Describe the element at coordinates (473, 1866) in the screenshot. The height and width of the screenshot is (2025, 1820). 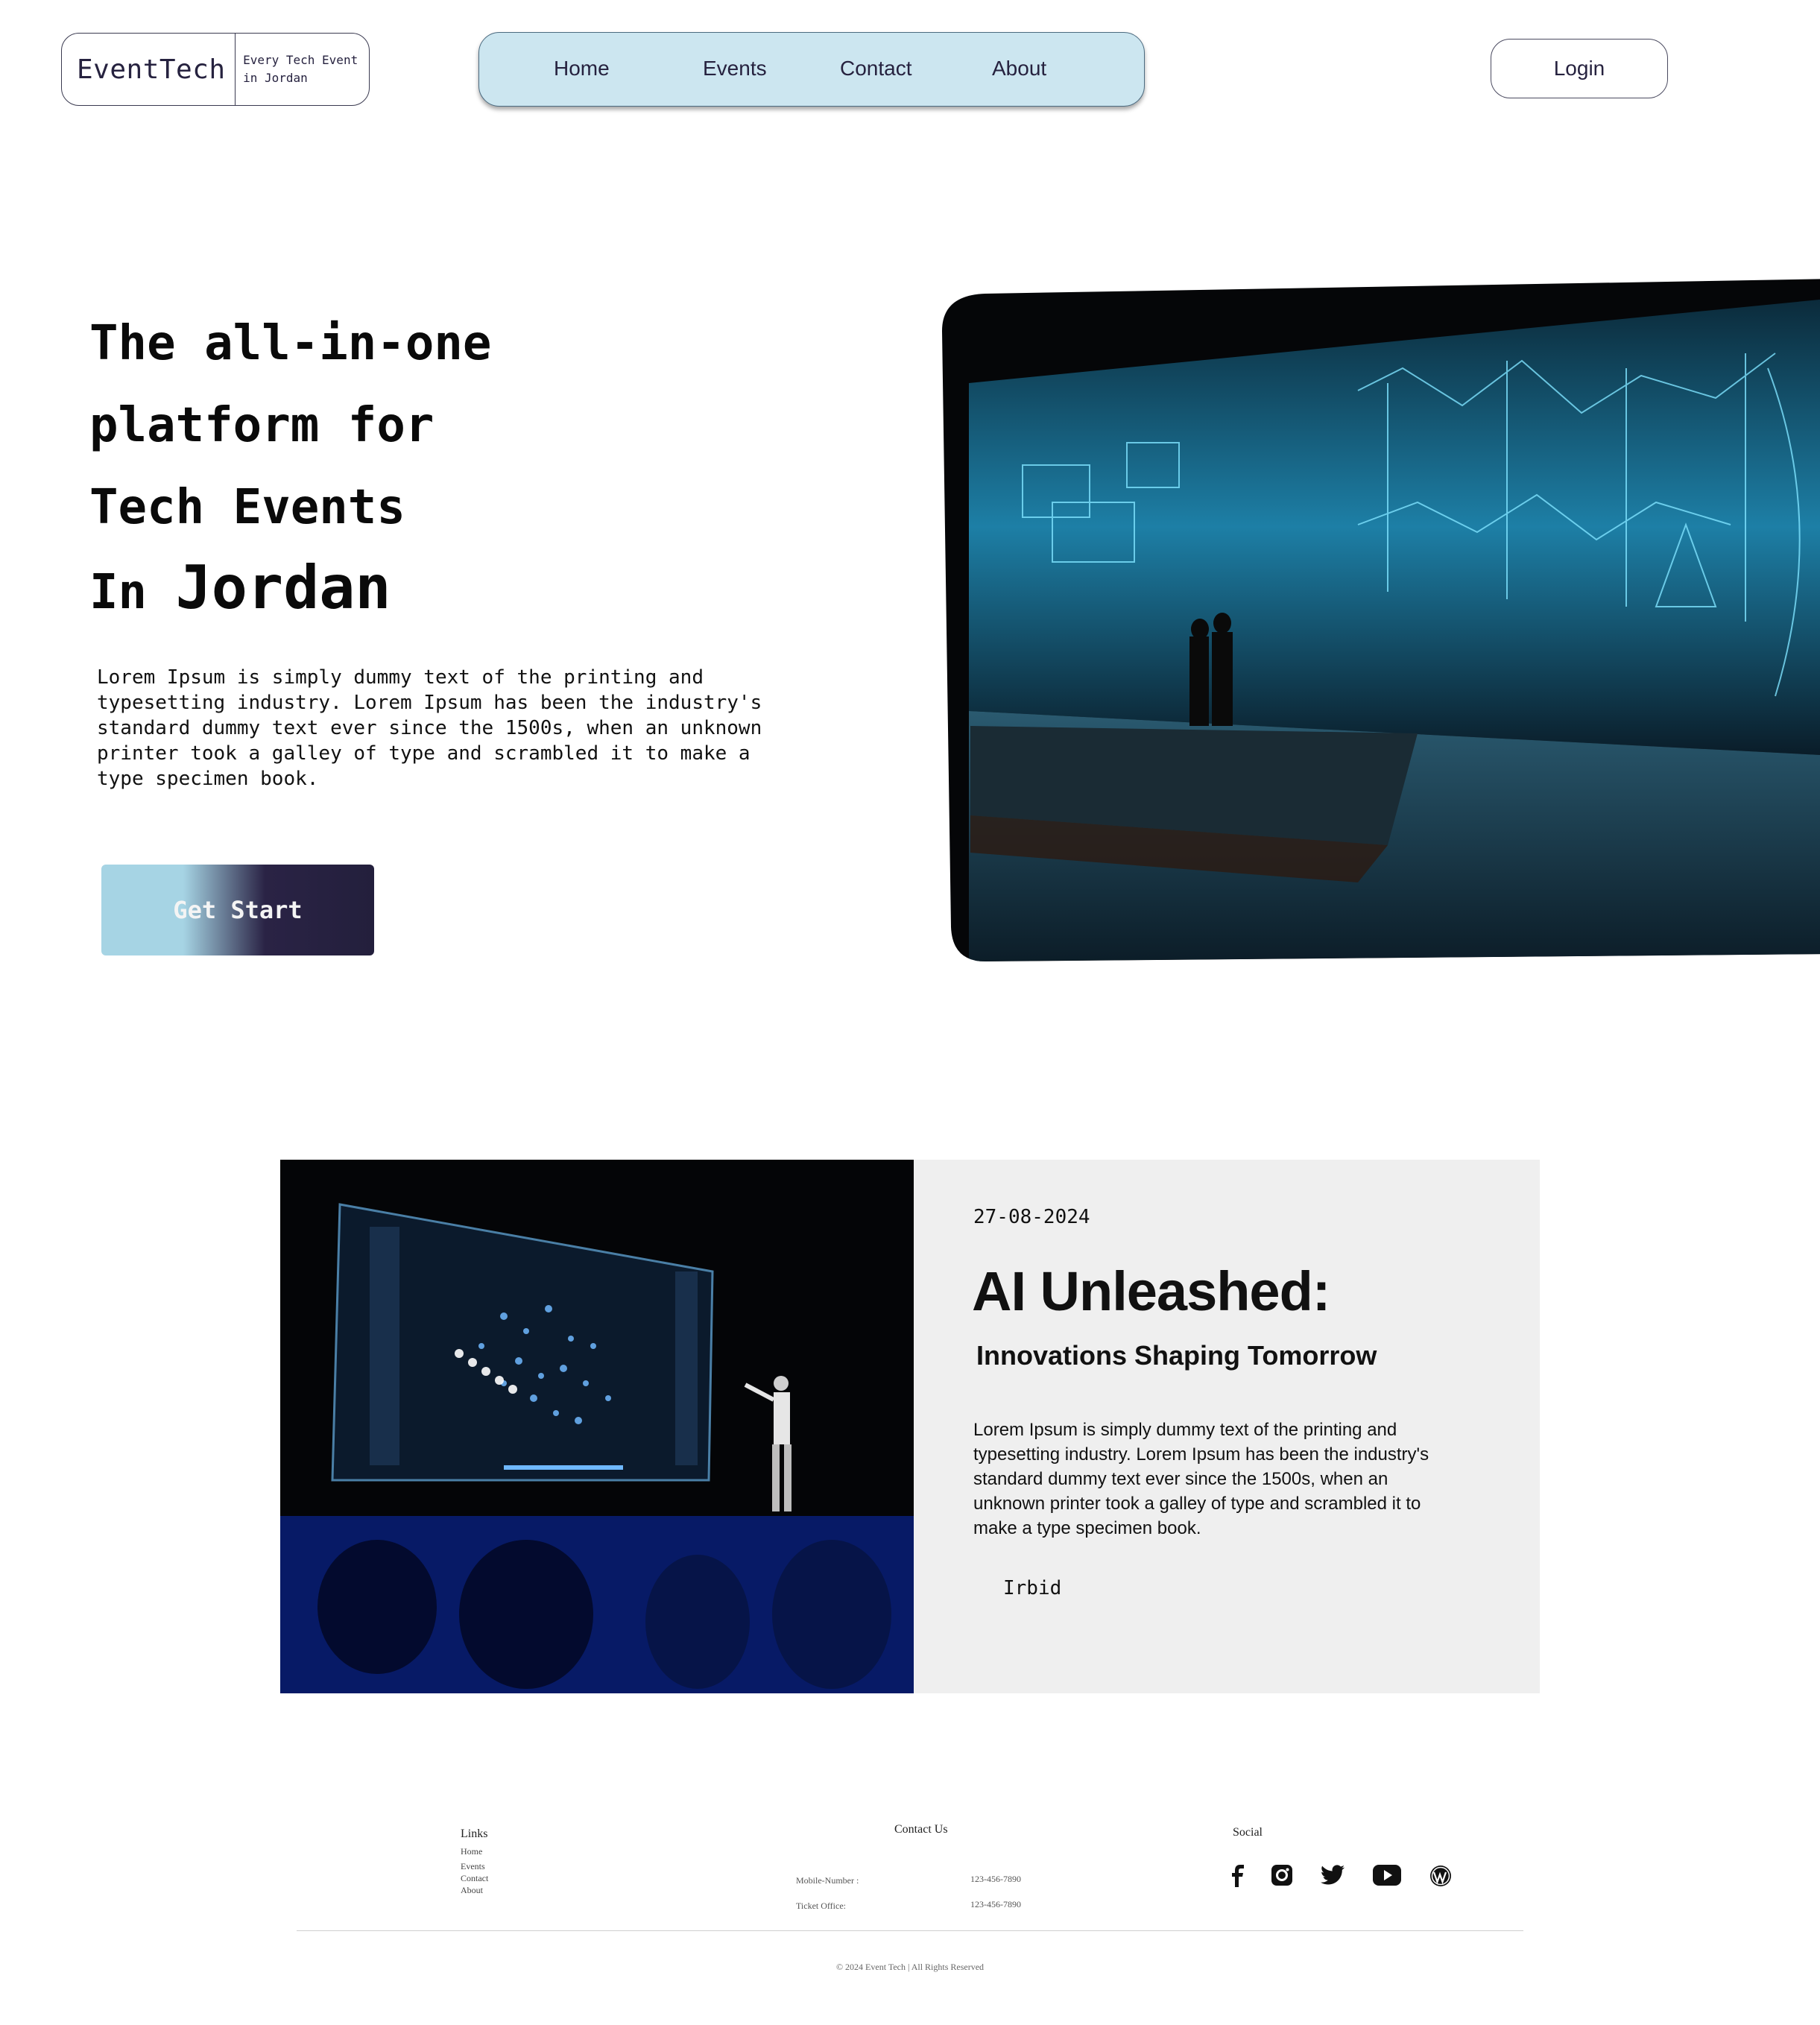
I see `footer-link-events: Events` at that location.